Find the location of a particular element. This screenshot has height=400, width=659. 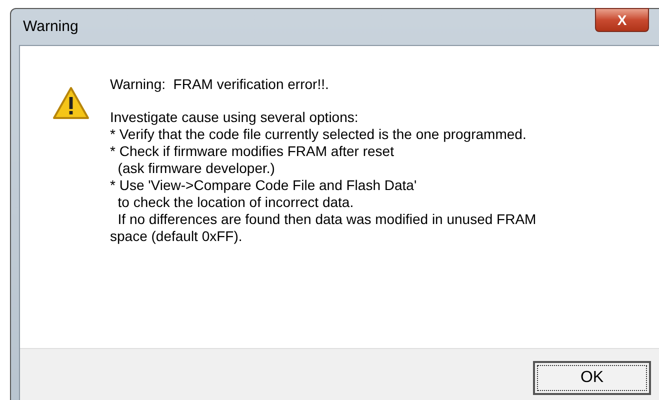

message-line: space (default 0xFF). is located at coordinates (177, 236).